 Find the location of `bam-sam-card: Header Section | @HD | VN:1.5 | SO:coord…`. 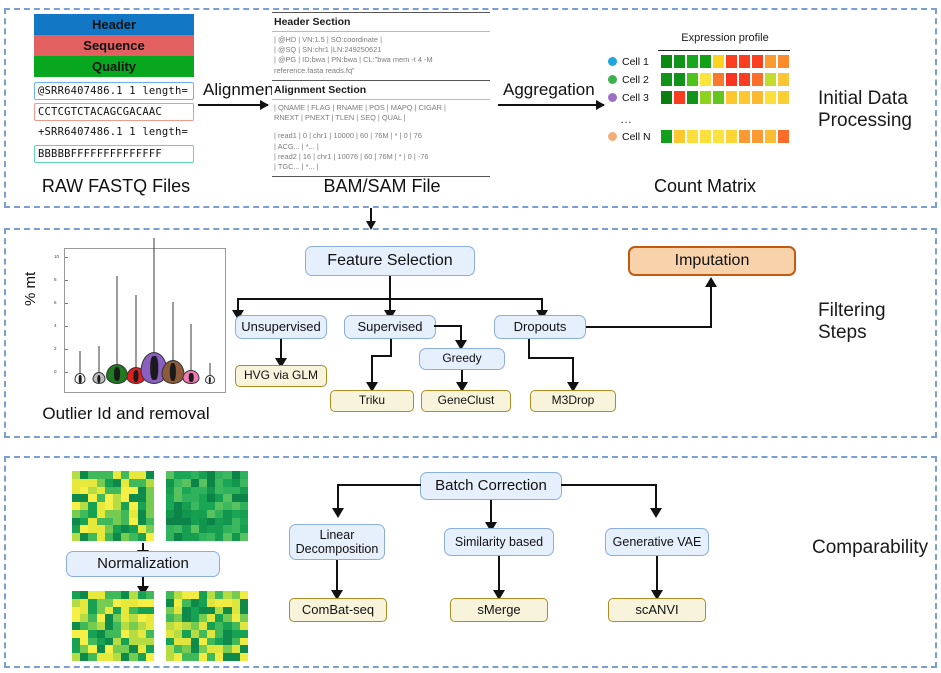

bam-sam-card: Header Section | @HD | VN:1.5 | SO:coord… is located at coordinates (381, 95).